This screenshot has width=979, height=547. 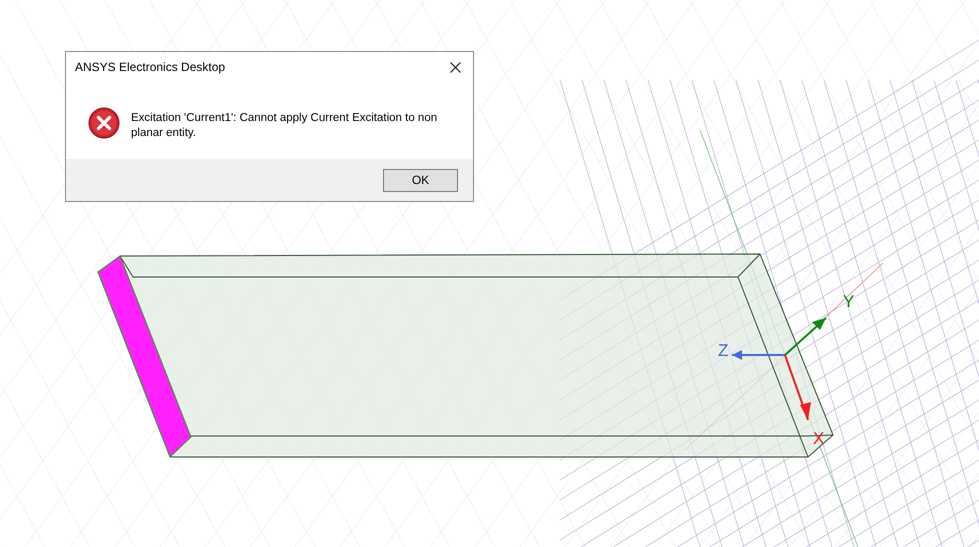 I want to click on ok-button: OK, so click(x=420, y=180).